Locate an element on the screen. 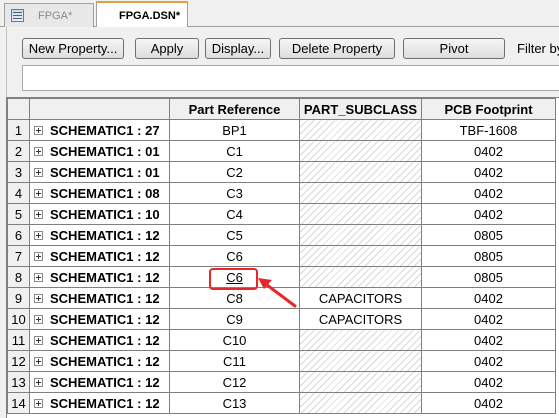 This screenshot has width=559, height=418. part-reference-cell: BP1 is located at coordinates (234, 130).